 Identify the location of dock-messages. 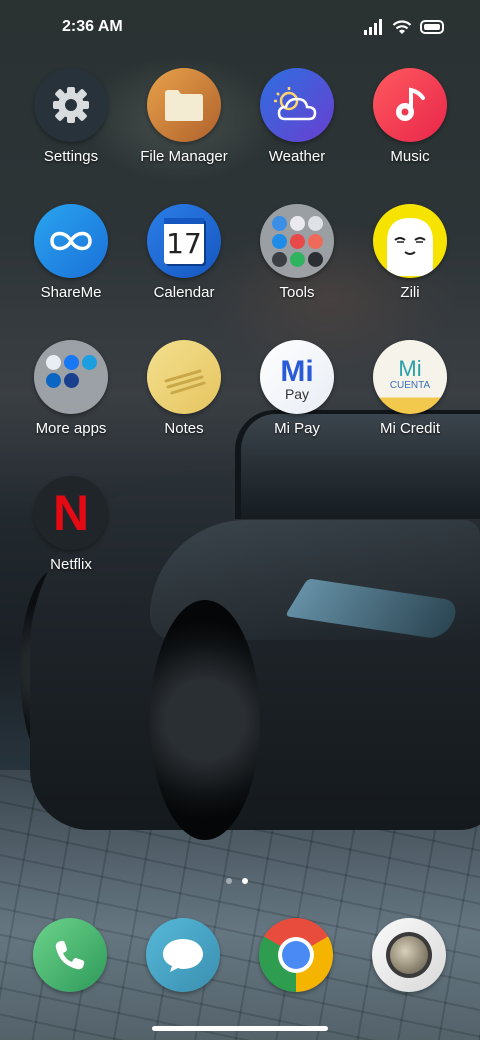
(183, 955).